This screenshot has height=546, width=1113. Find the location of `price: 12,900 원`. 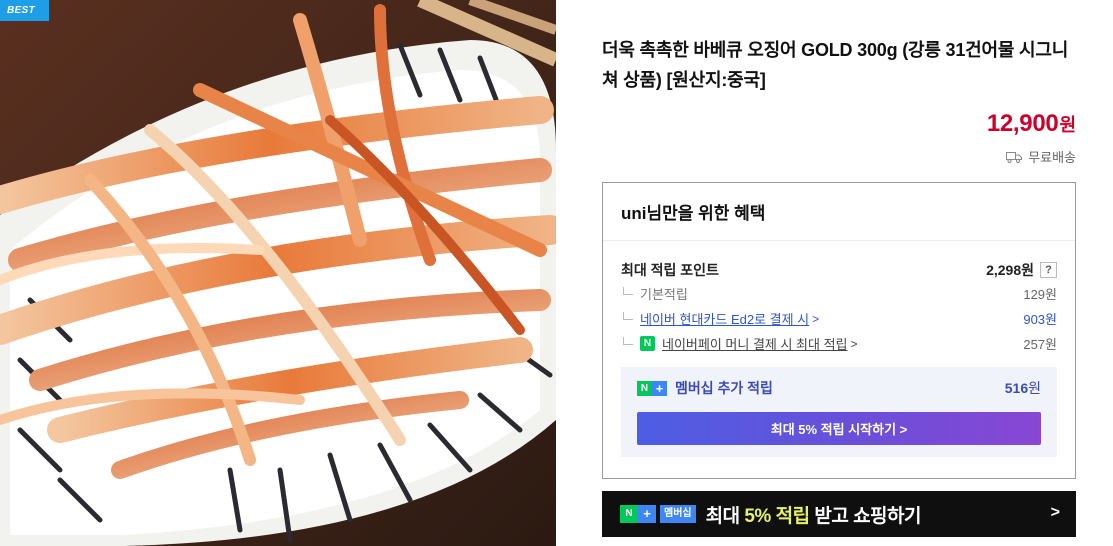

price: 12,900 원 is located at coordinates (1031, 124).